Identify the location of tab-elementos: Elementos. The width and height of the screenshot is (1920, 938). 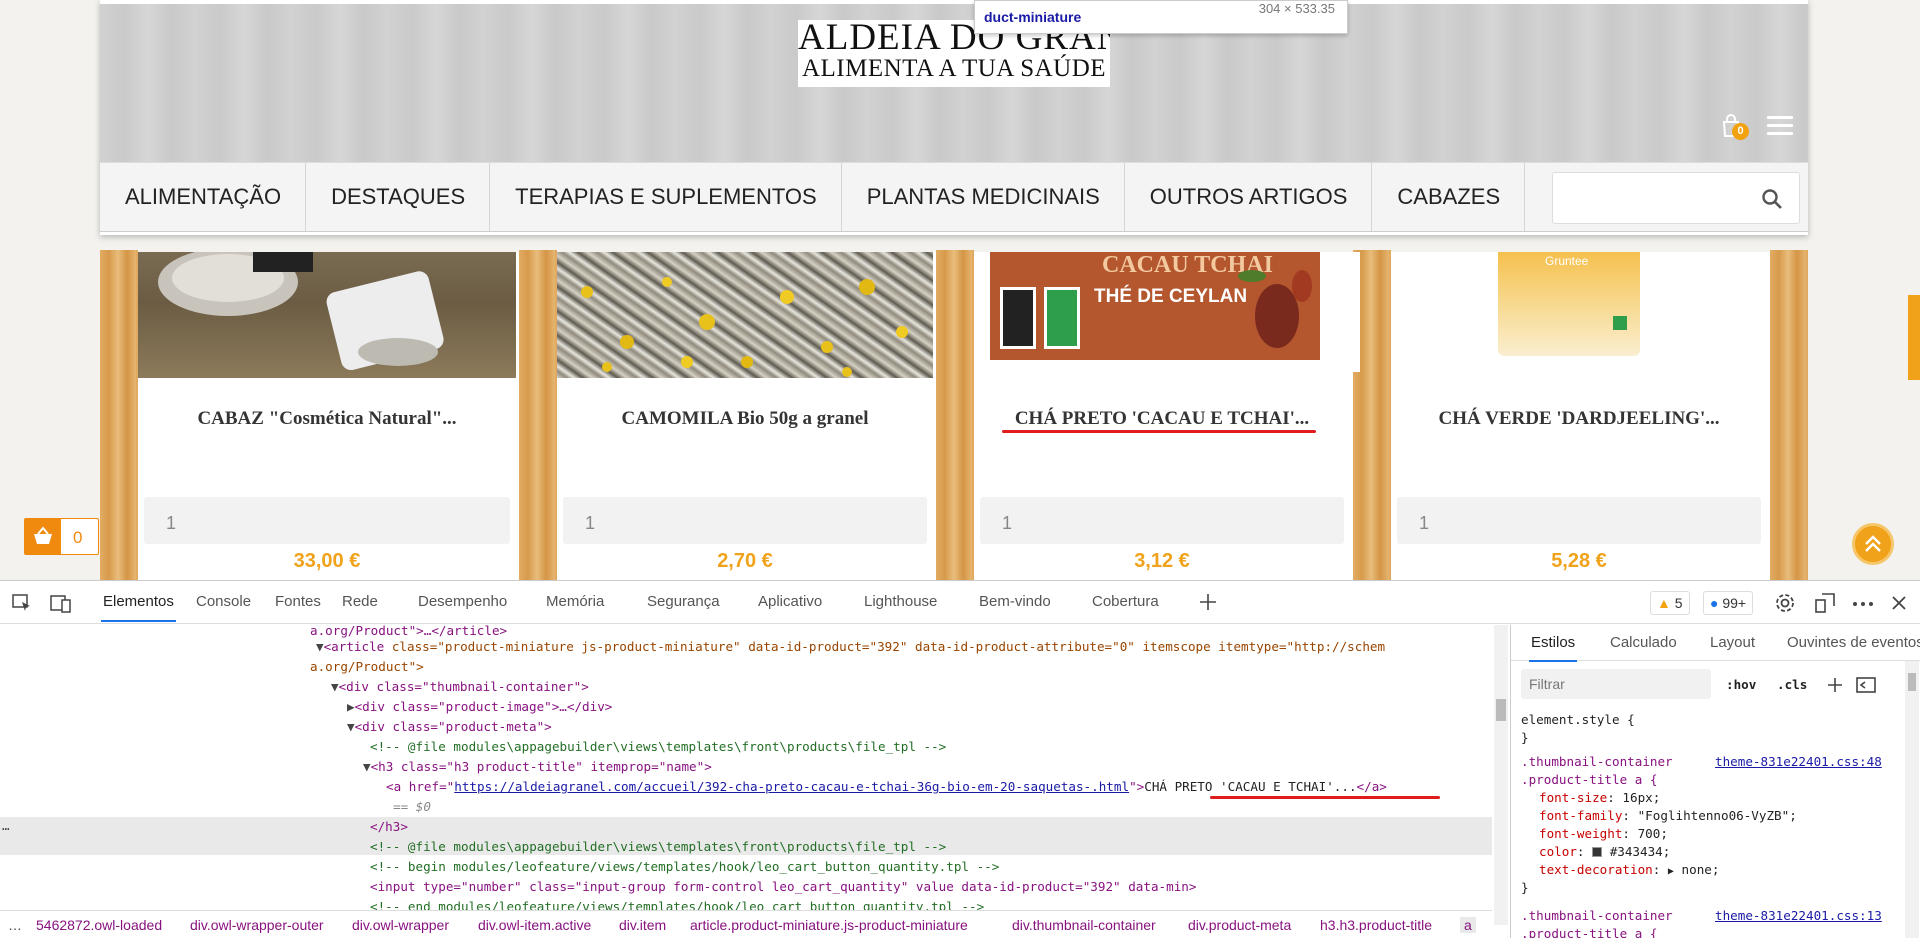
(138, 607).